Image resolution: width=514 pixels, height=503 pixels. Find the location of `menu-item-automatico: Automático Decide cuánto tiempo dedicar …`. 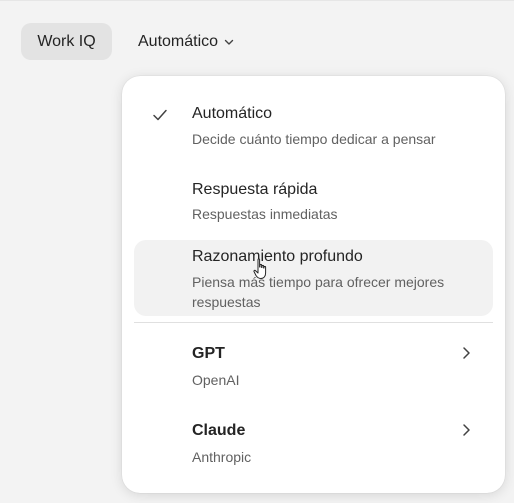

menu-item-automatico: Automático Decide cuánto tiempo dedicar … is located at coordinates (313, 128).